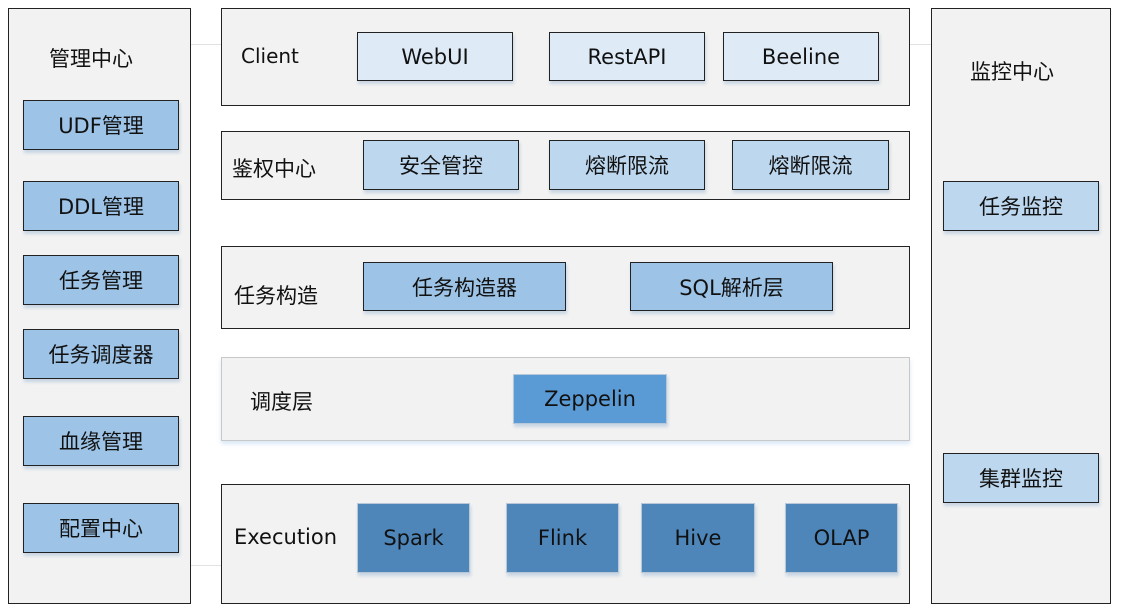  I want to click on task-management-box: 任务管理, so click(101, 280).